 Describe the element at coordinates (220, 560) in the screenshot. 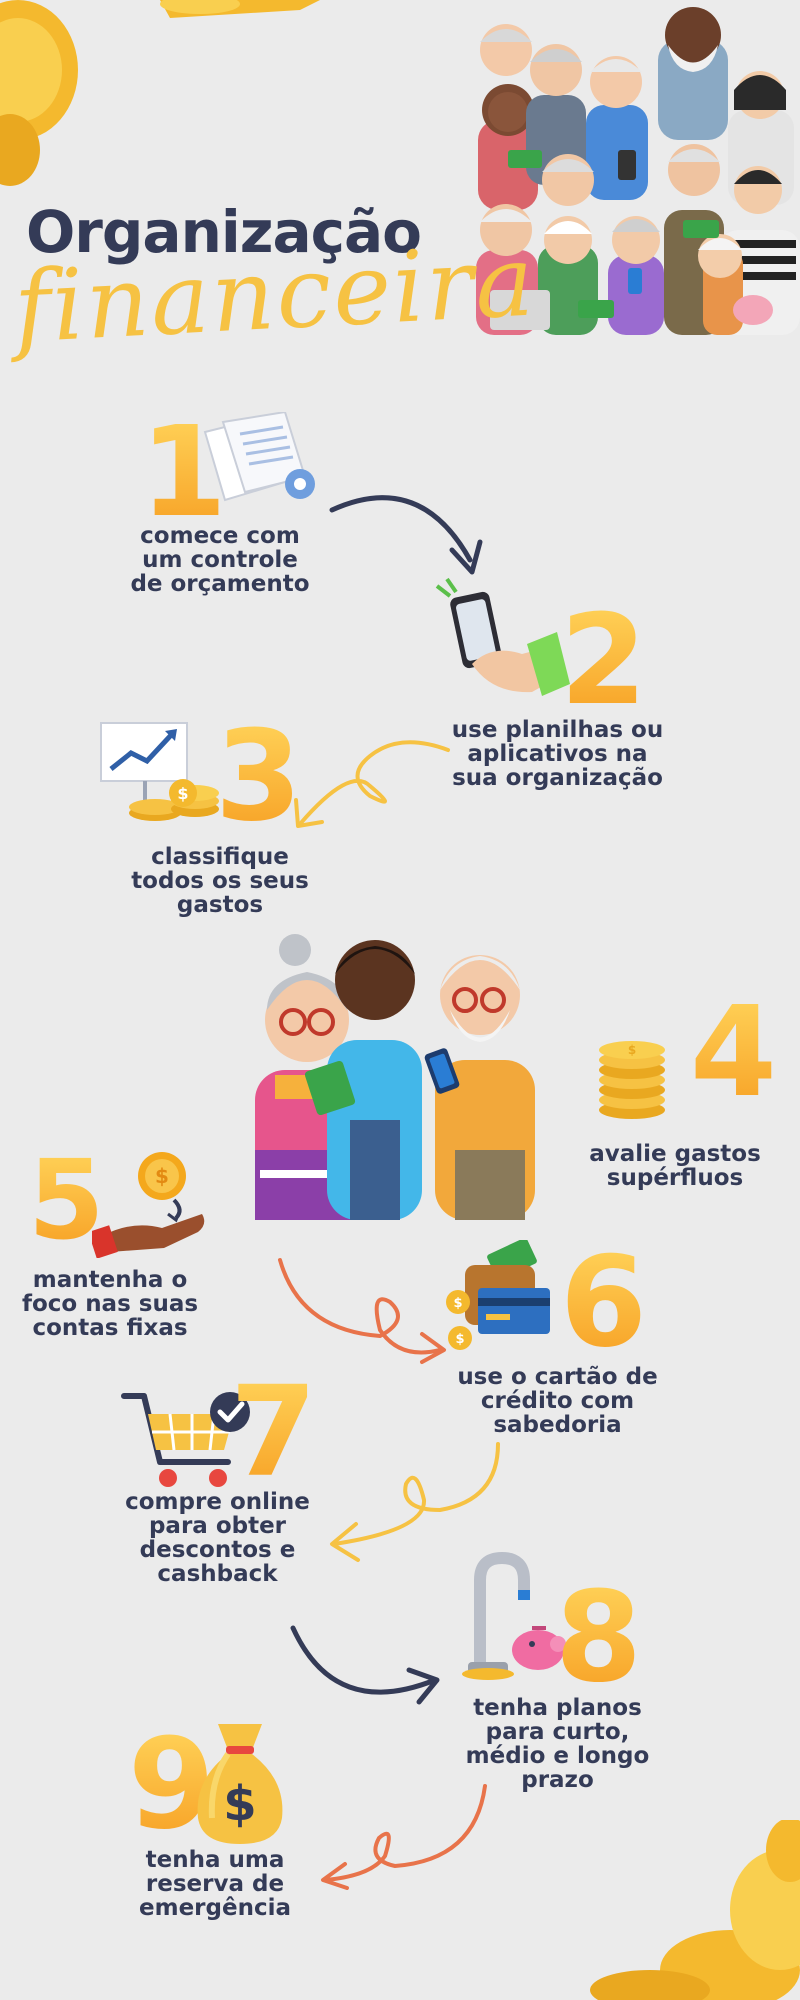

I see `step-text-1: comece com um controle de orçamento` at that location.